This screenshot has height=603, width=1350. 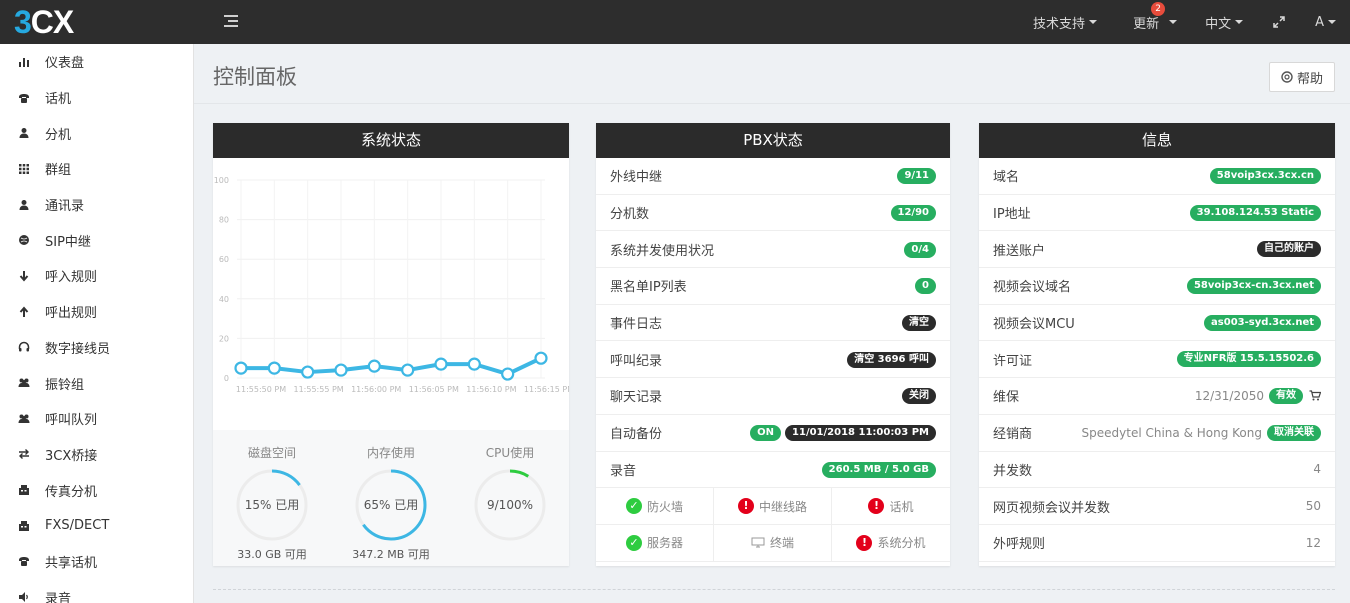 I want to click on help-button: 帮助, so click(x=1301, y=77).